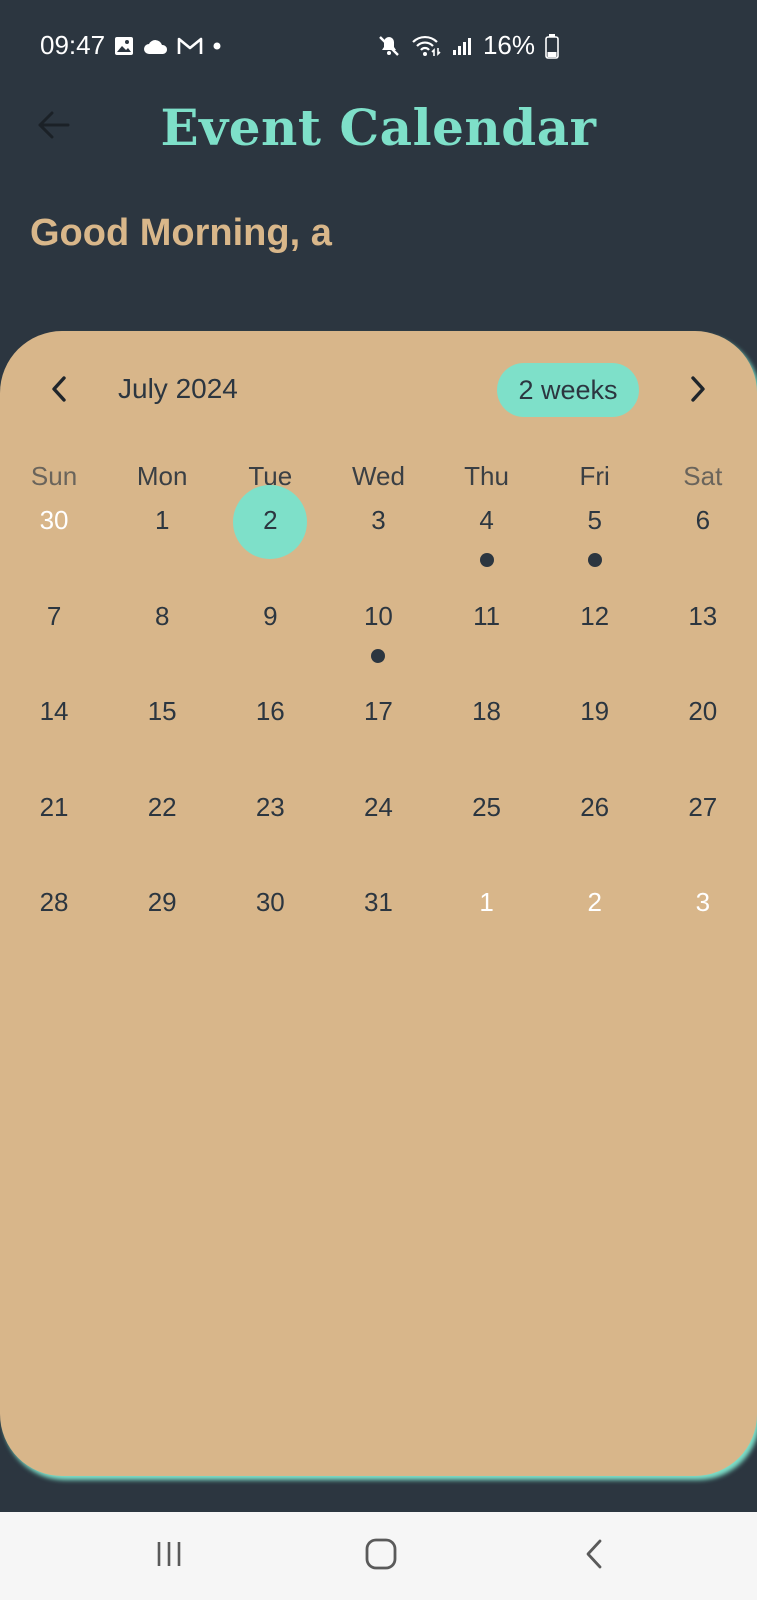 This screenshot has height=1600, width=757. What do you see at coordinates (270, 826) in the screenshot?
I see `day-cell: 23` at bounding box center [270, 826].